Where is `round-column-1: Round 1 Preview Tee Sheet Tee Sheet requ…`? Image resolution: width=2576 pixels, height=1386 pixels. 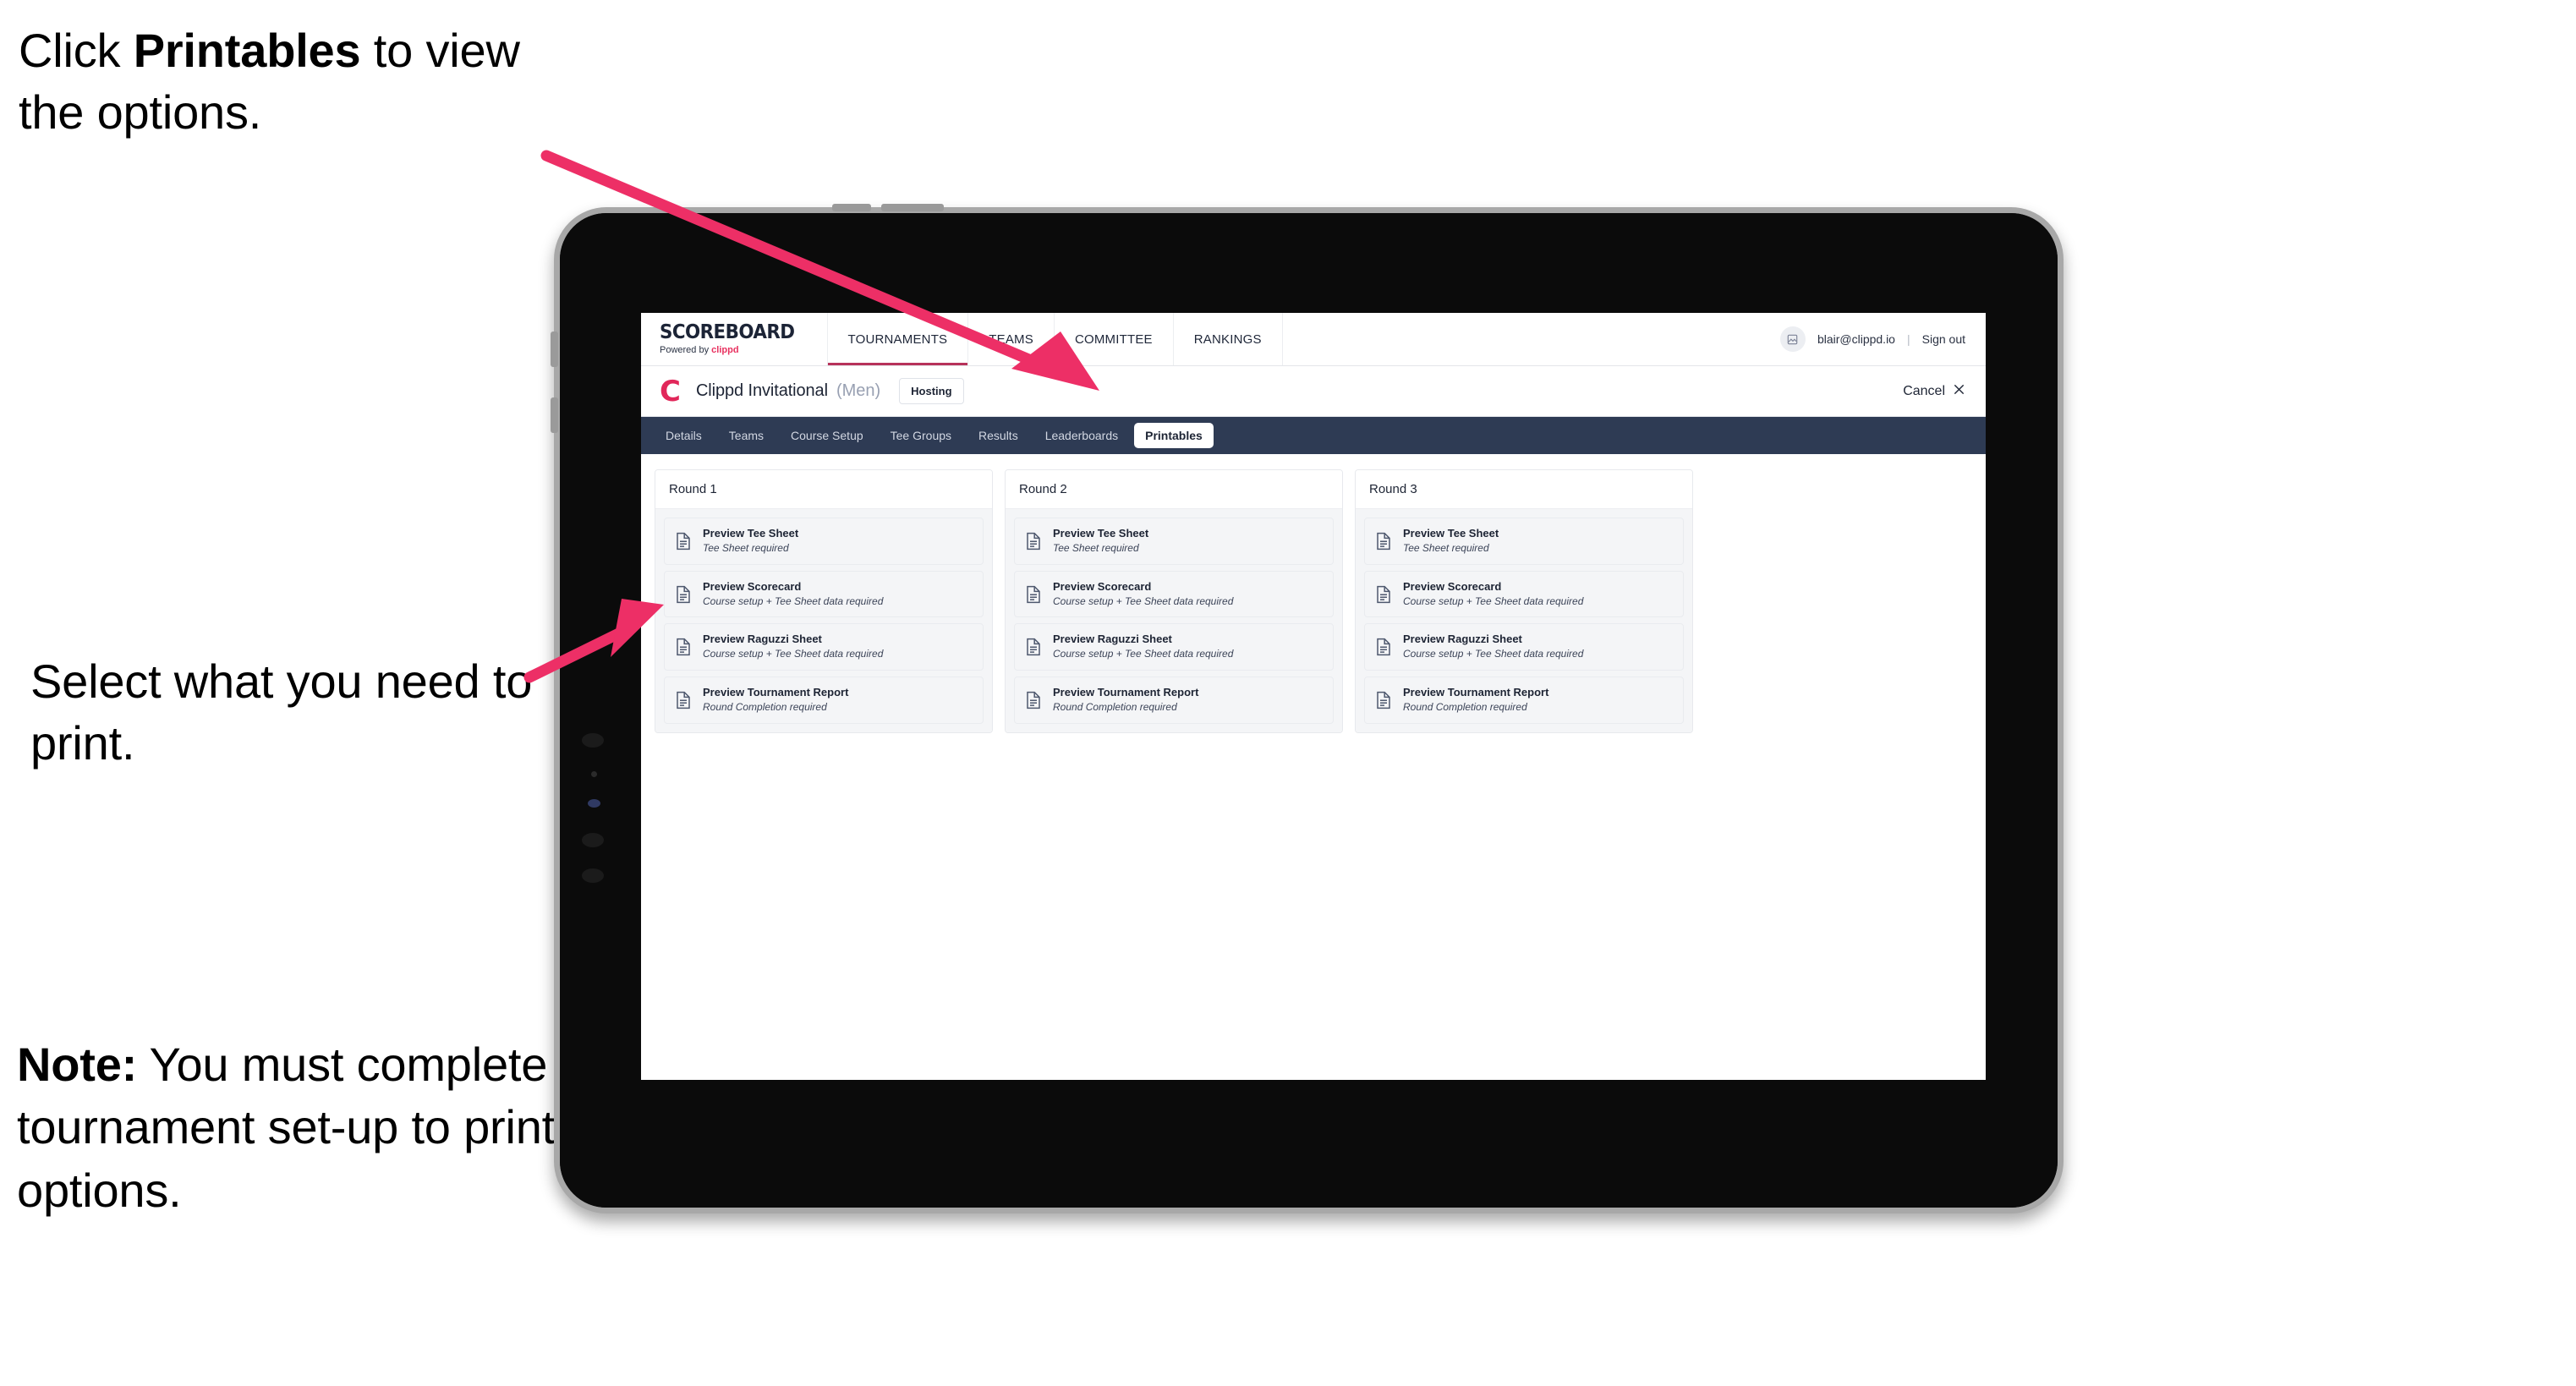 round-column-1: Round 1 Preview Tee Sheet Tee Sheet requ… is located at coordinates (824, 601).